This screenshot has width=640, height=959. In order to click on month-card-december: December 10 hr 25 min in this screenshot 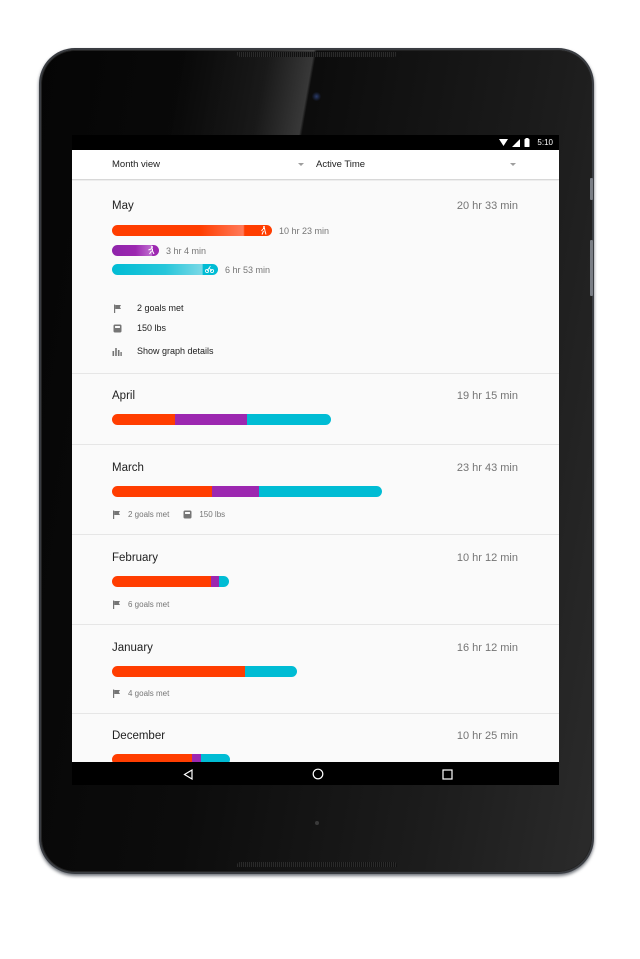, I will do `click(315, 738)`.